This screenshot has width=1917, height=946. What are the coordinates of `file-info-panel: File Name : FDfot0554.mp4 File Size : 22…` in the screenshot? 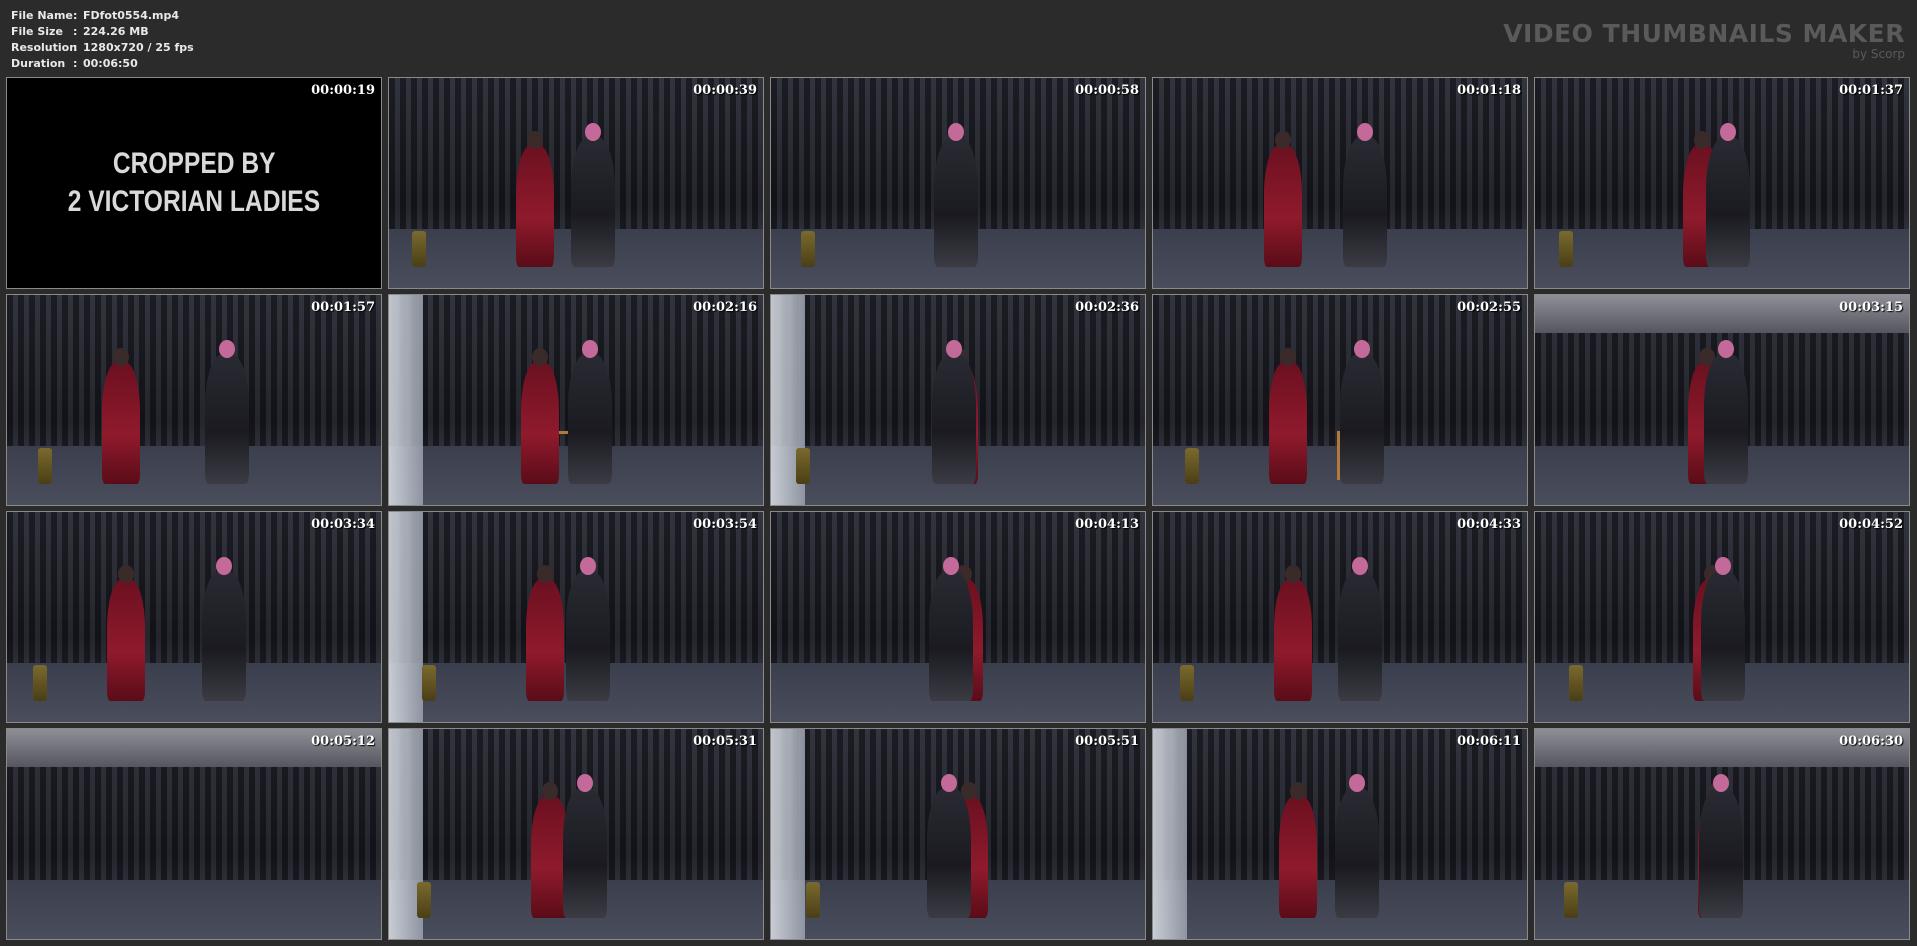 It's located at (102, 40).